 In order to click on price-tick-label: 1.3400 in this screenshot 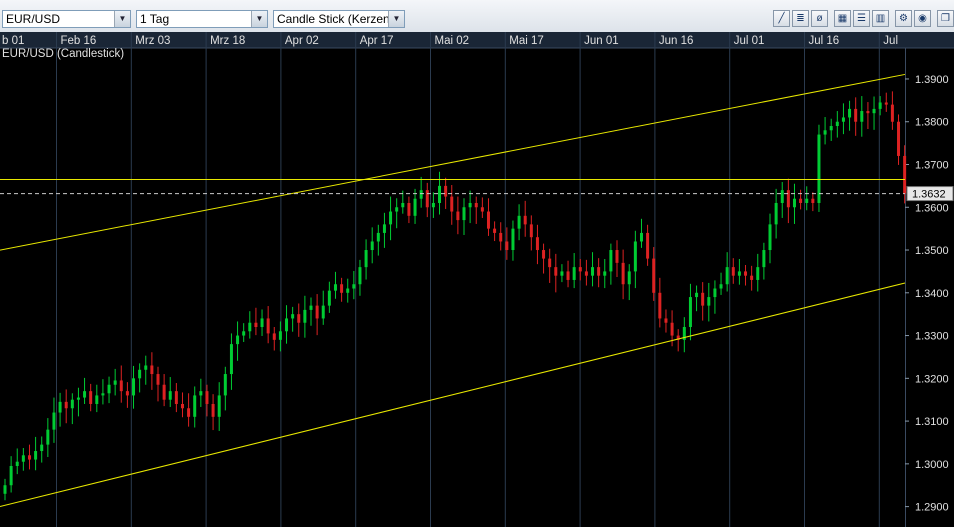, I will do `click(932, 294)`.